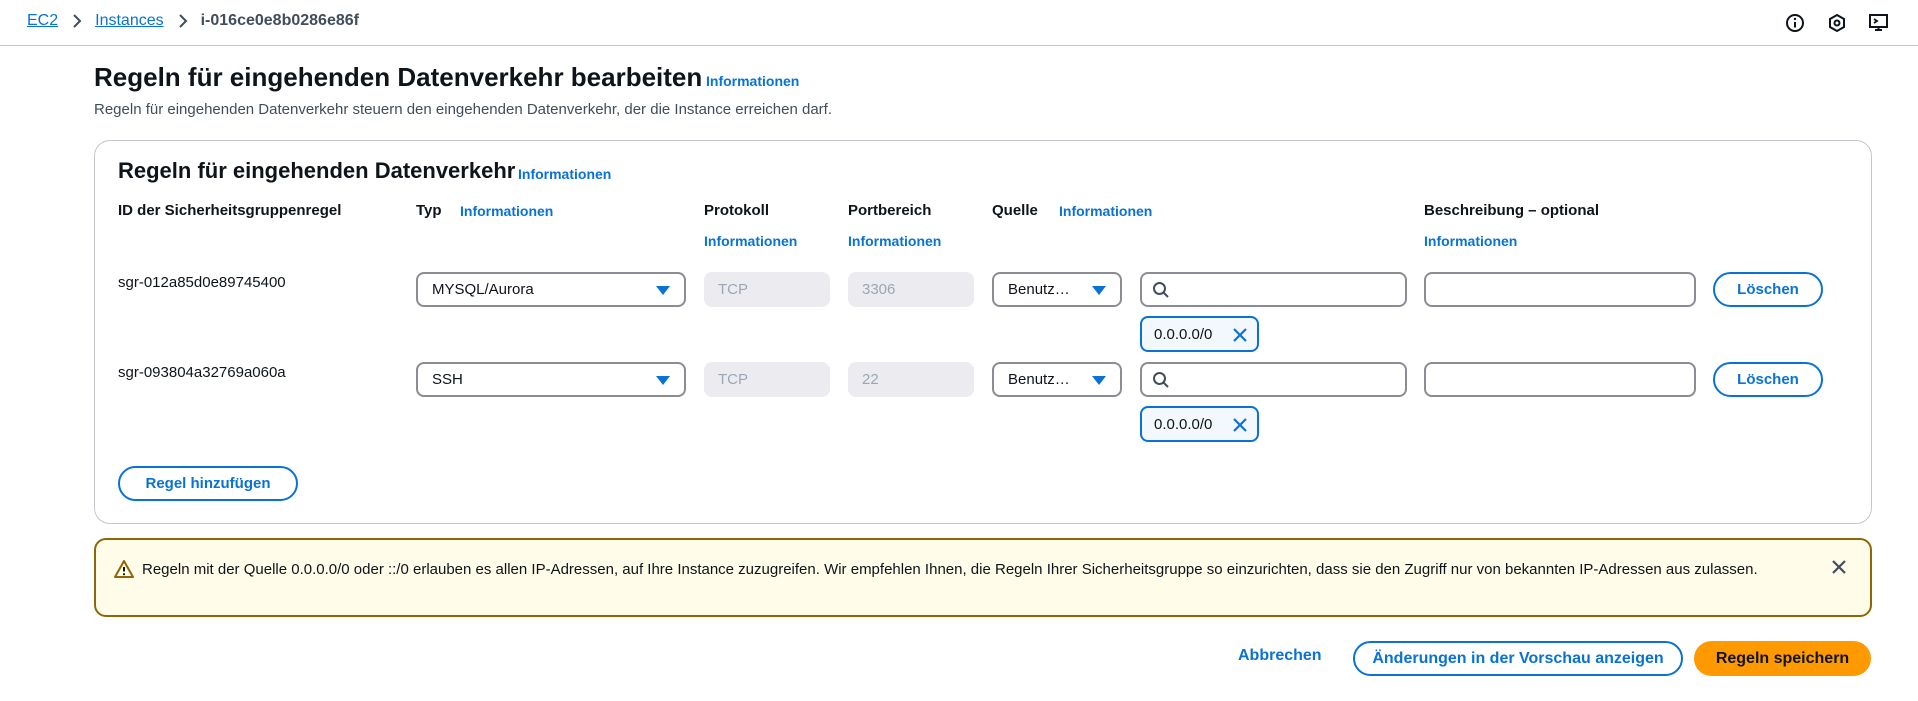 The image size is (1918, 701). Describe the element at coordinates (1105, 211) in the screenshot. I see `source-info-link: Informationen` at that location.